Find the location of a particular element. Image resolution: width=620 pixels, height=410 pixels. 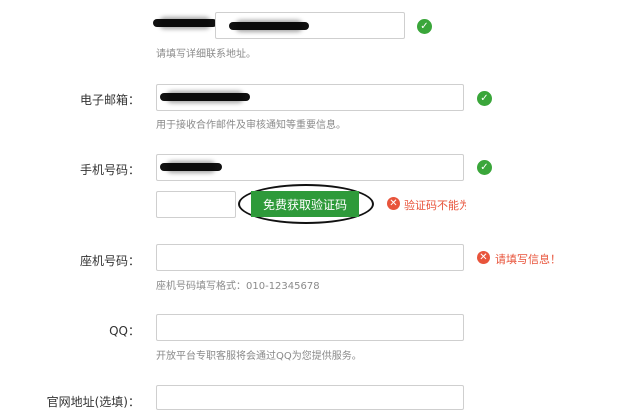

mobile-label: 手机号码： is located at coordinates (109, 170).